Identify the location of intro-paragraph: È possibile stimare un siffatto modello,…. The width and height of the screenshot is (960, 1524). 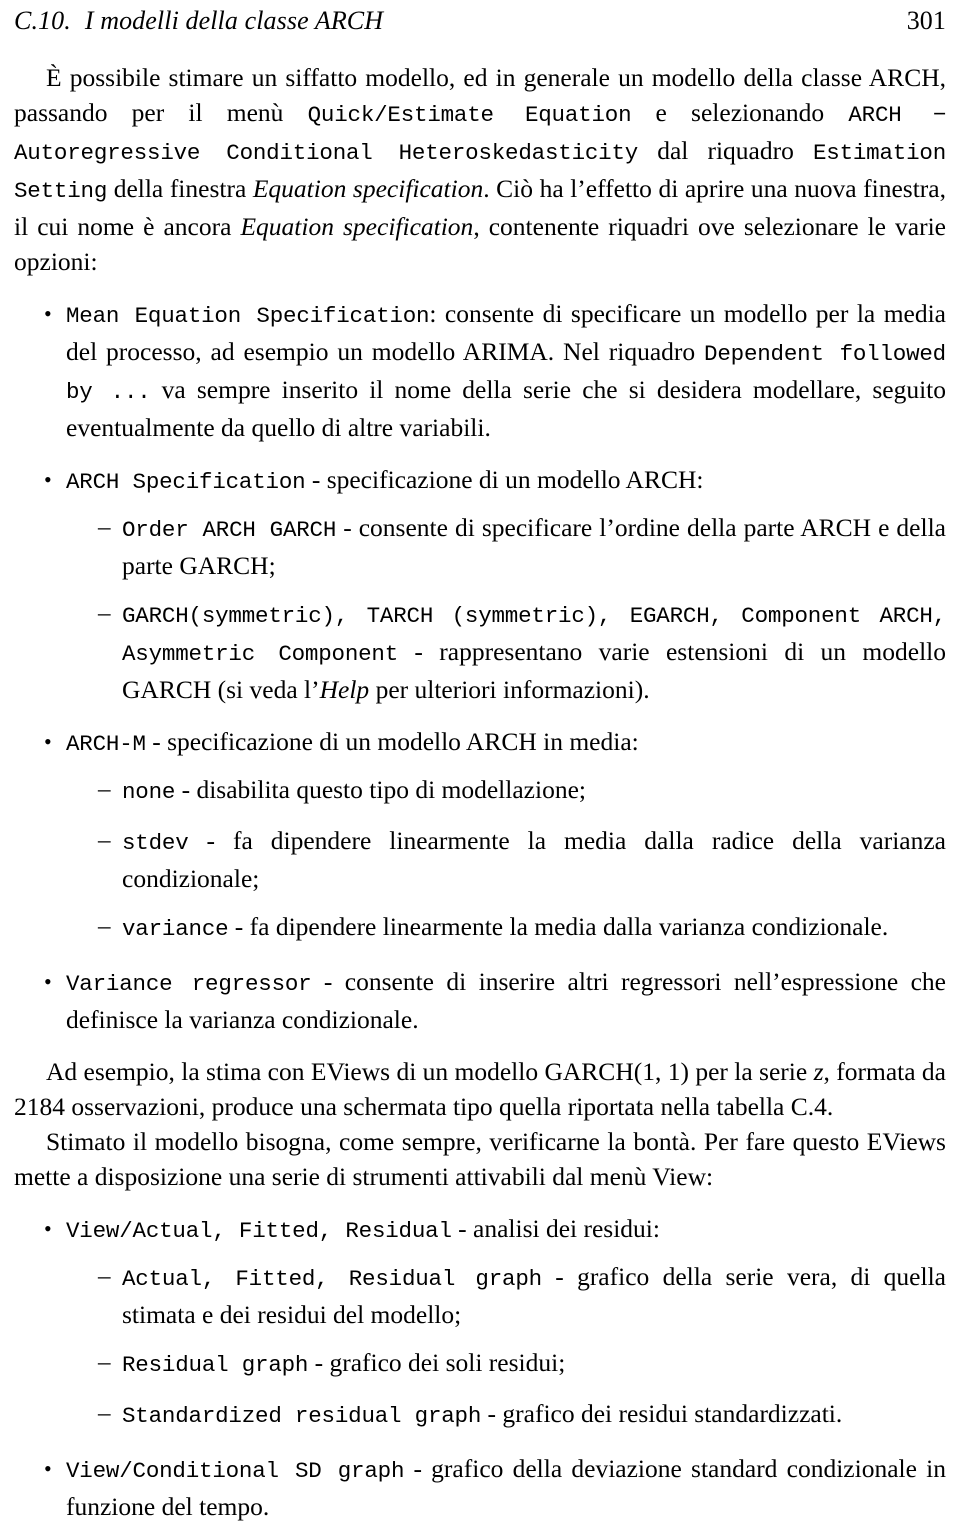
(480, 169).